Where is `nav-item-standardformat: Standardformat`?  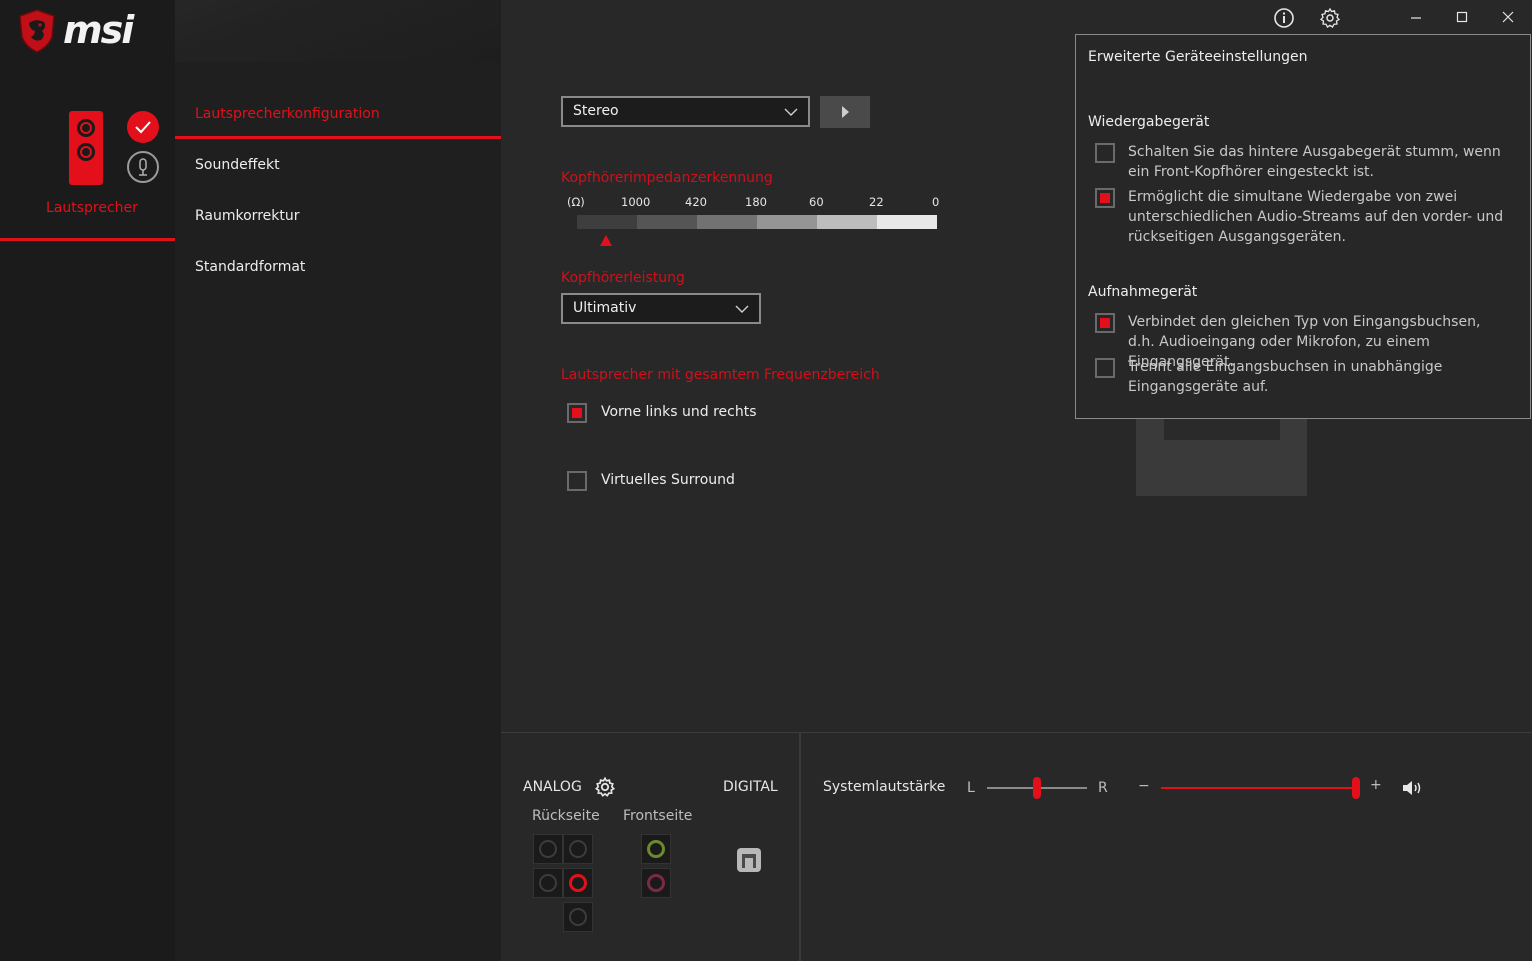 nav-item-standardformat: Standardformat is located at coordinates (250, 267).